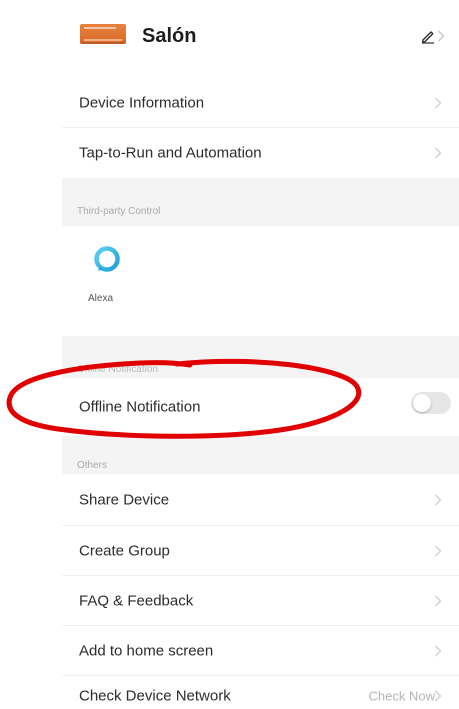 The width and height of the screenshot is (459, 709). What do you see at coordinates (142, 102) in the screenshot?
I see `device-information-label: Device Information` at bounding box center [142, 102].